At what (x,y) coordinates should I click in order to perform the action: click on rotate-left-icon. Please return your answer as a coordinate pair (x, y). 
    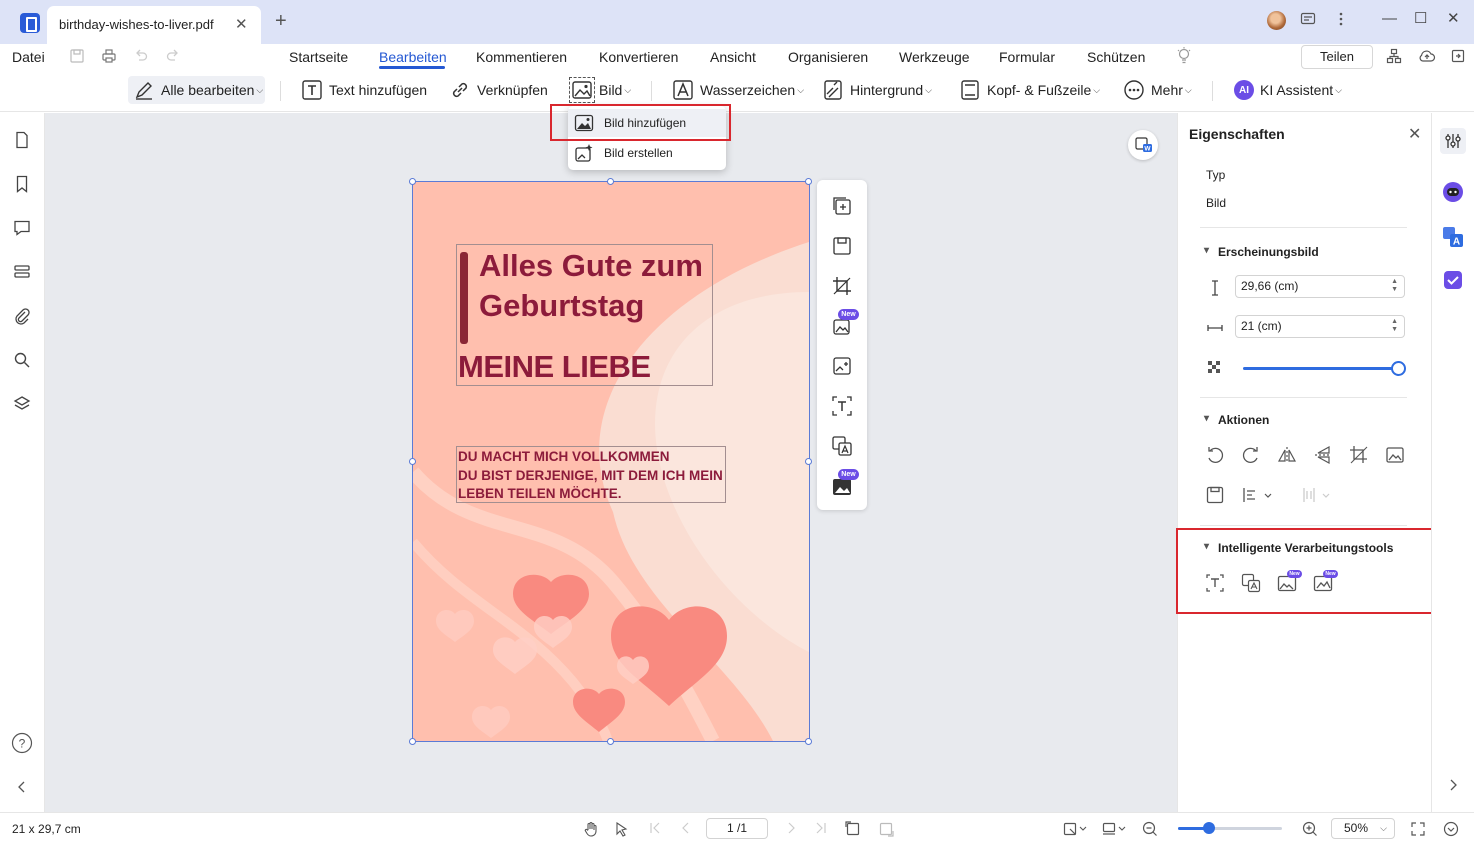
    Looking at the image, I should click on (1215, 455).